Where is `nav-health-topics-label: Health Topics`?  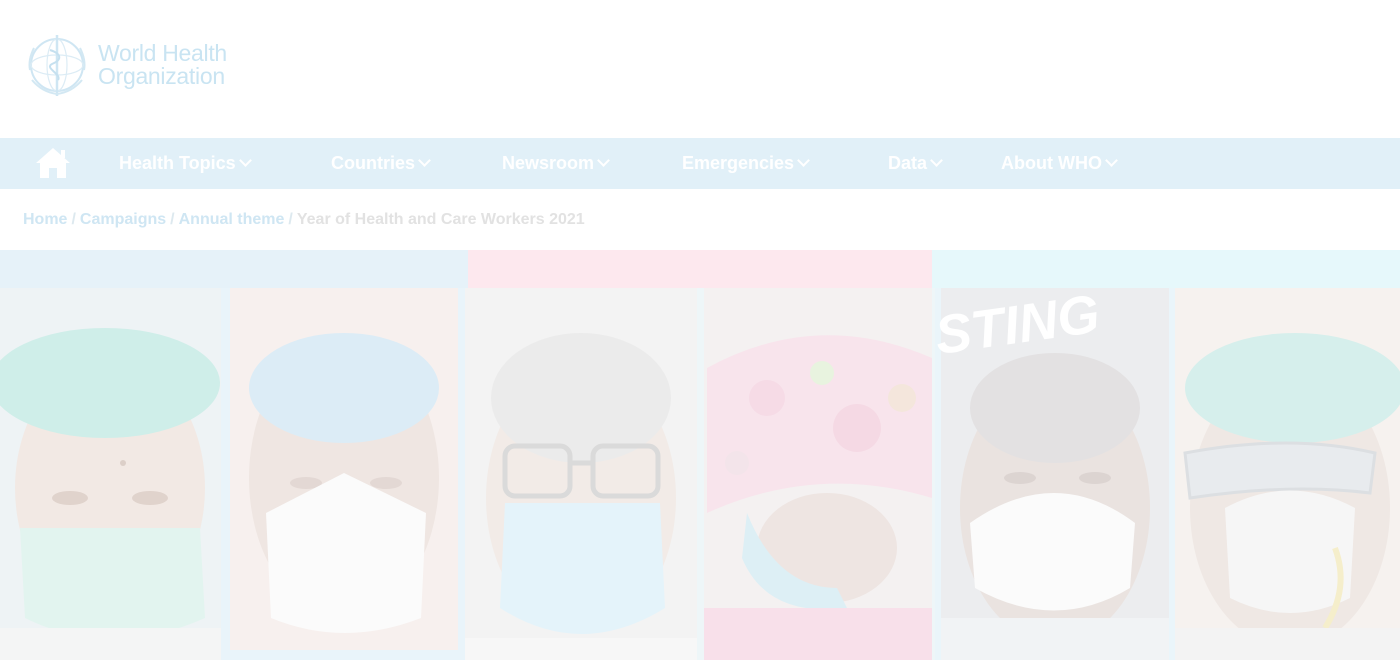
nav-health-topics-label: Health Topics is located at coordinates (177, 163).